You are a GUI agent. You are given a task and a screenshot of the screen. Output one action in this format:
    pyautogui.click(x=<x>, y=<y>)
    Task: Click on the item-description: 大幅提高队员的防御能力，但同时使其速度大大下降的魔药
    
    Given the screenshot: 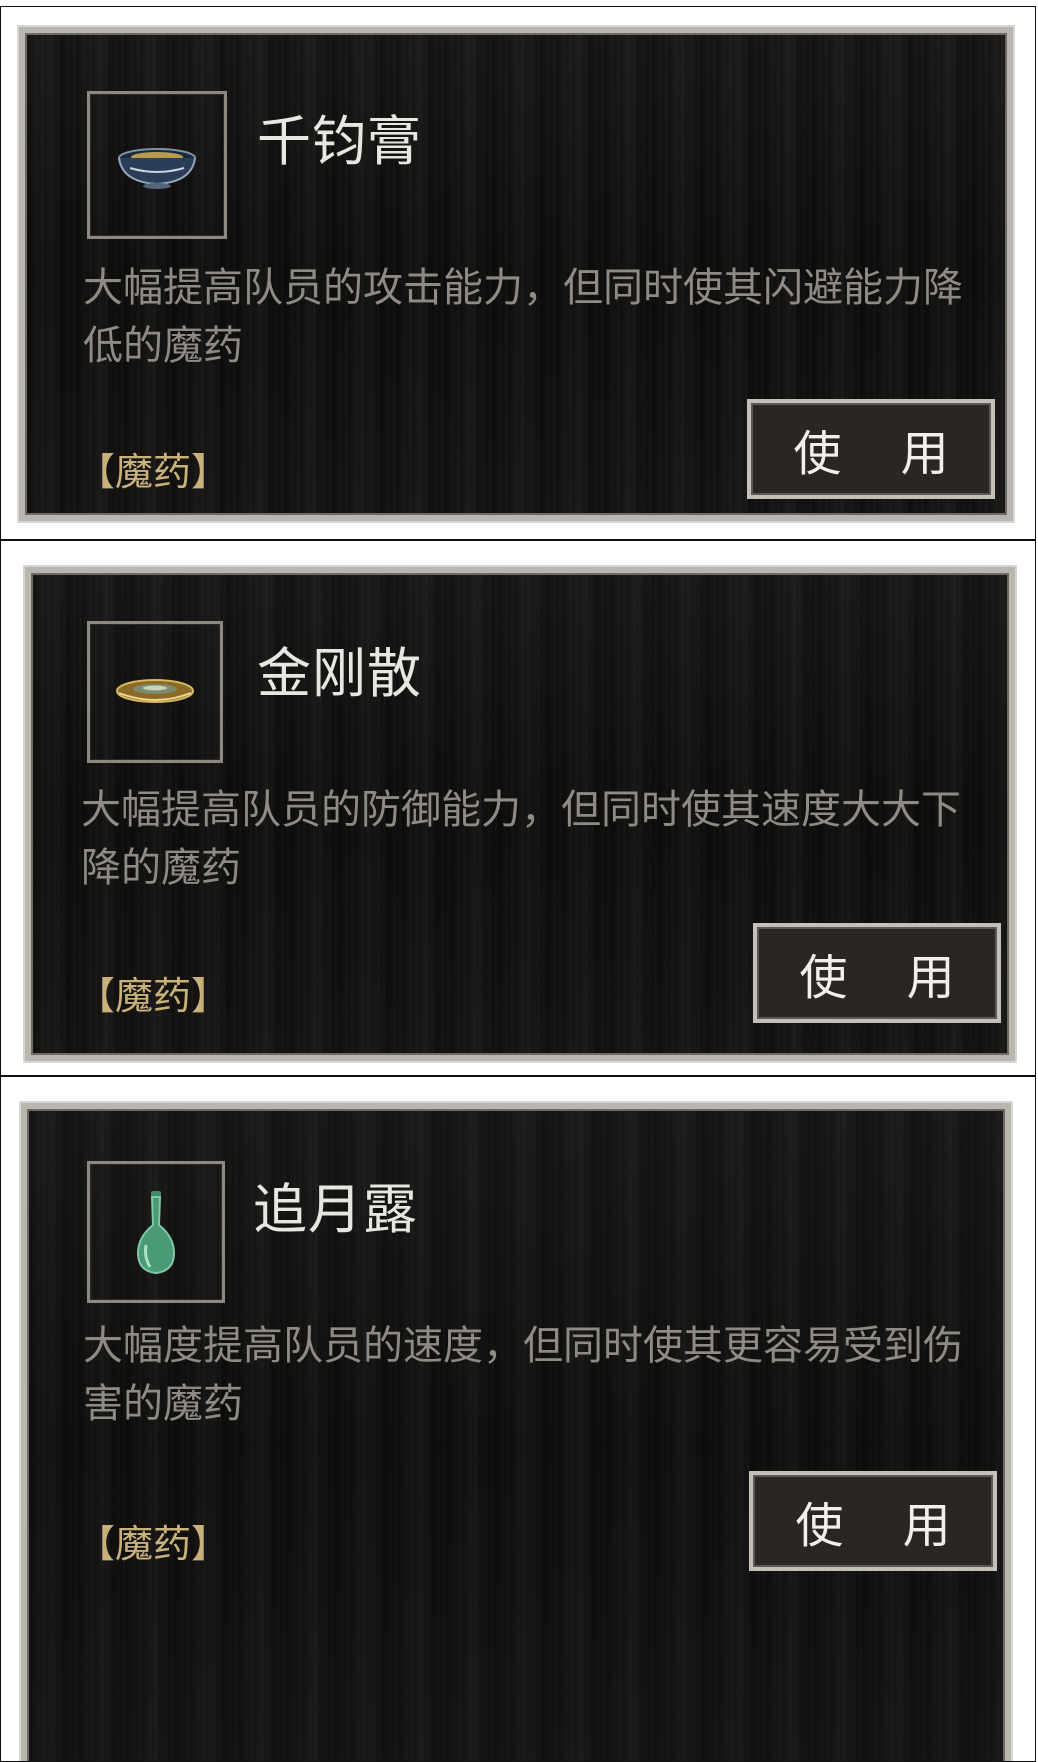 What is the action you would take?
    pyautogui.click(x=521, y=839)
    